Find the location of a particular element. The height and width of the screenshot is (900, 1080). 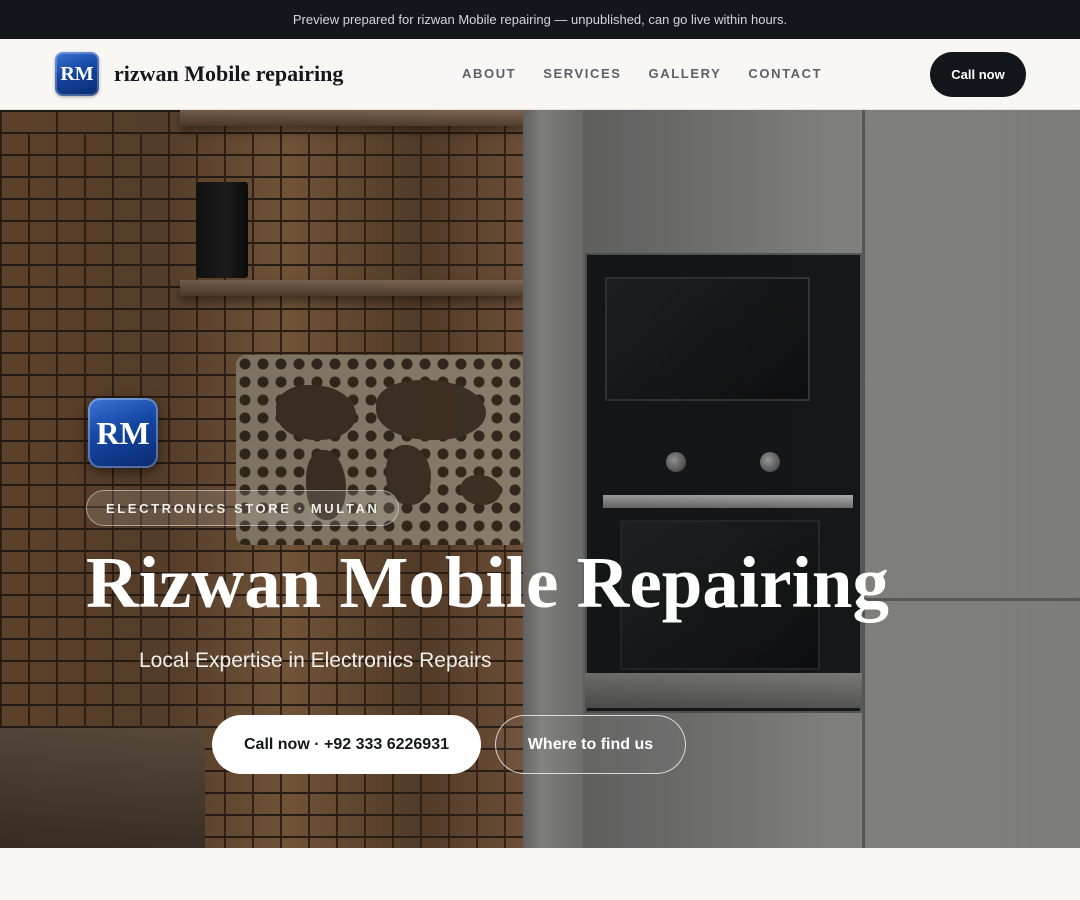

hero-logo-initials: RM is located at coordinates (123, 432).